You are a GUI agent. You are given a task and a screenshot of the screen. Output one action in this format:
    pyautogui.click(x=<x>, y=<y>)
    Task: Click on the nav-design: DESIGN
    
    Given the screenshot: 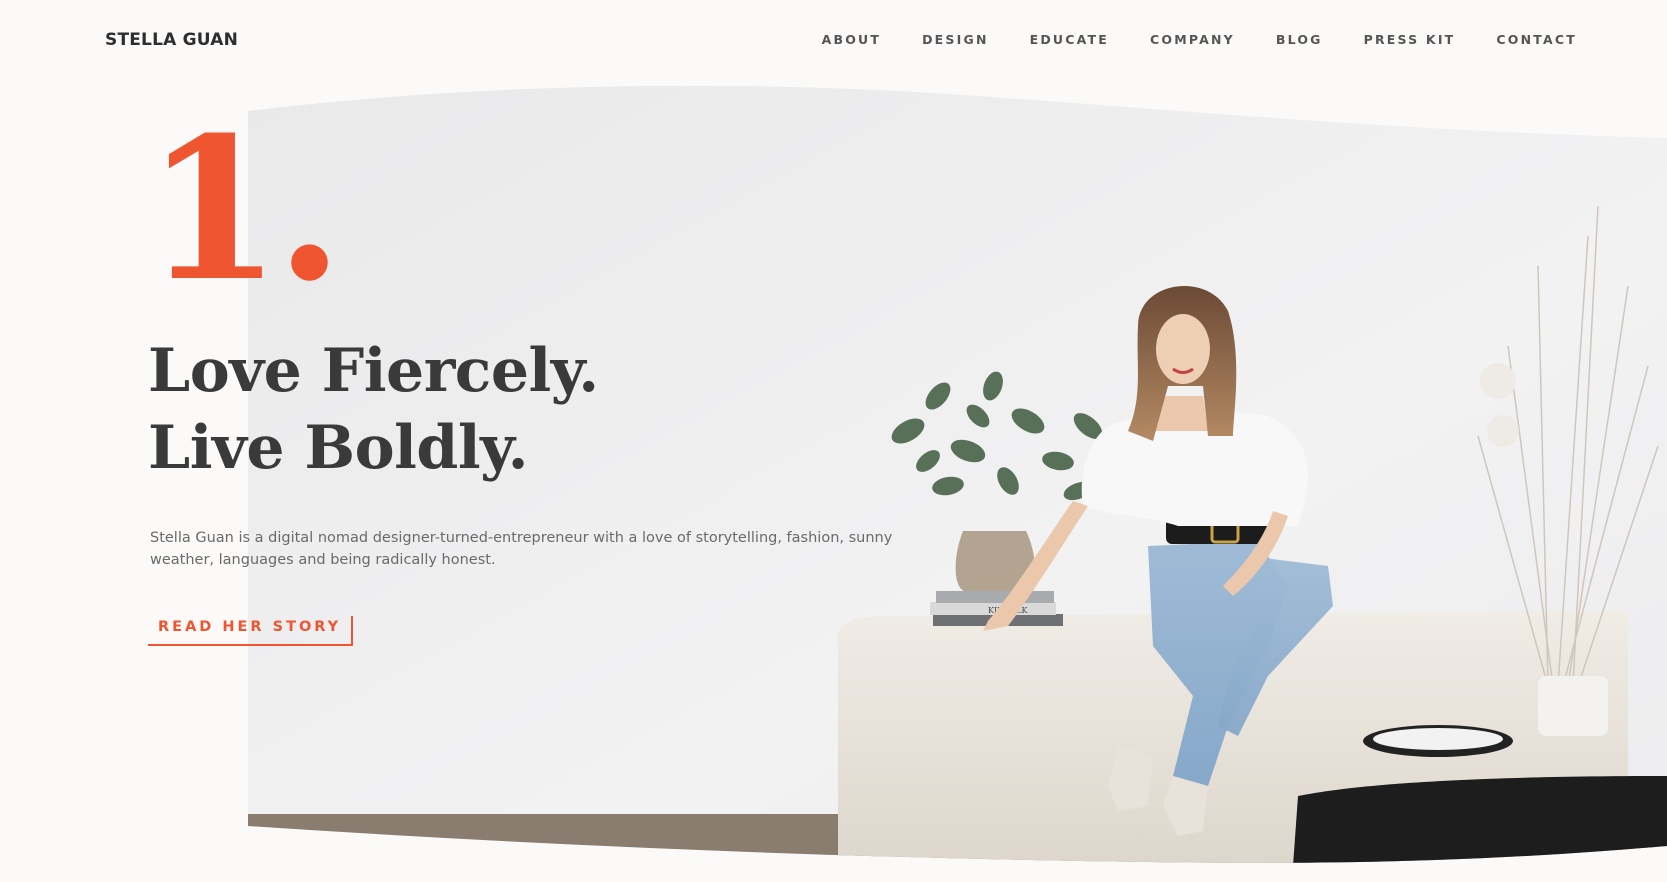 What is the action you would take?
    pyautogui.click(x=955, y=39)
    